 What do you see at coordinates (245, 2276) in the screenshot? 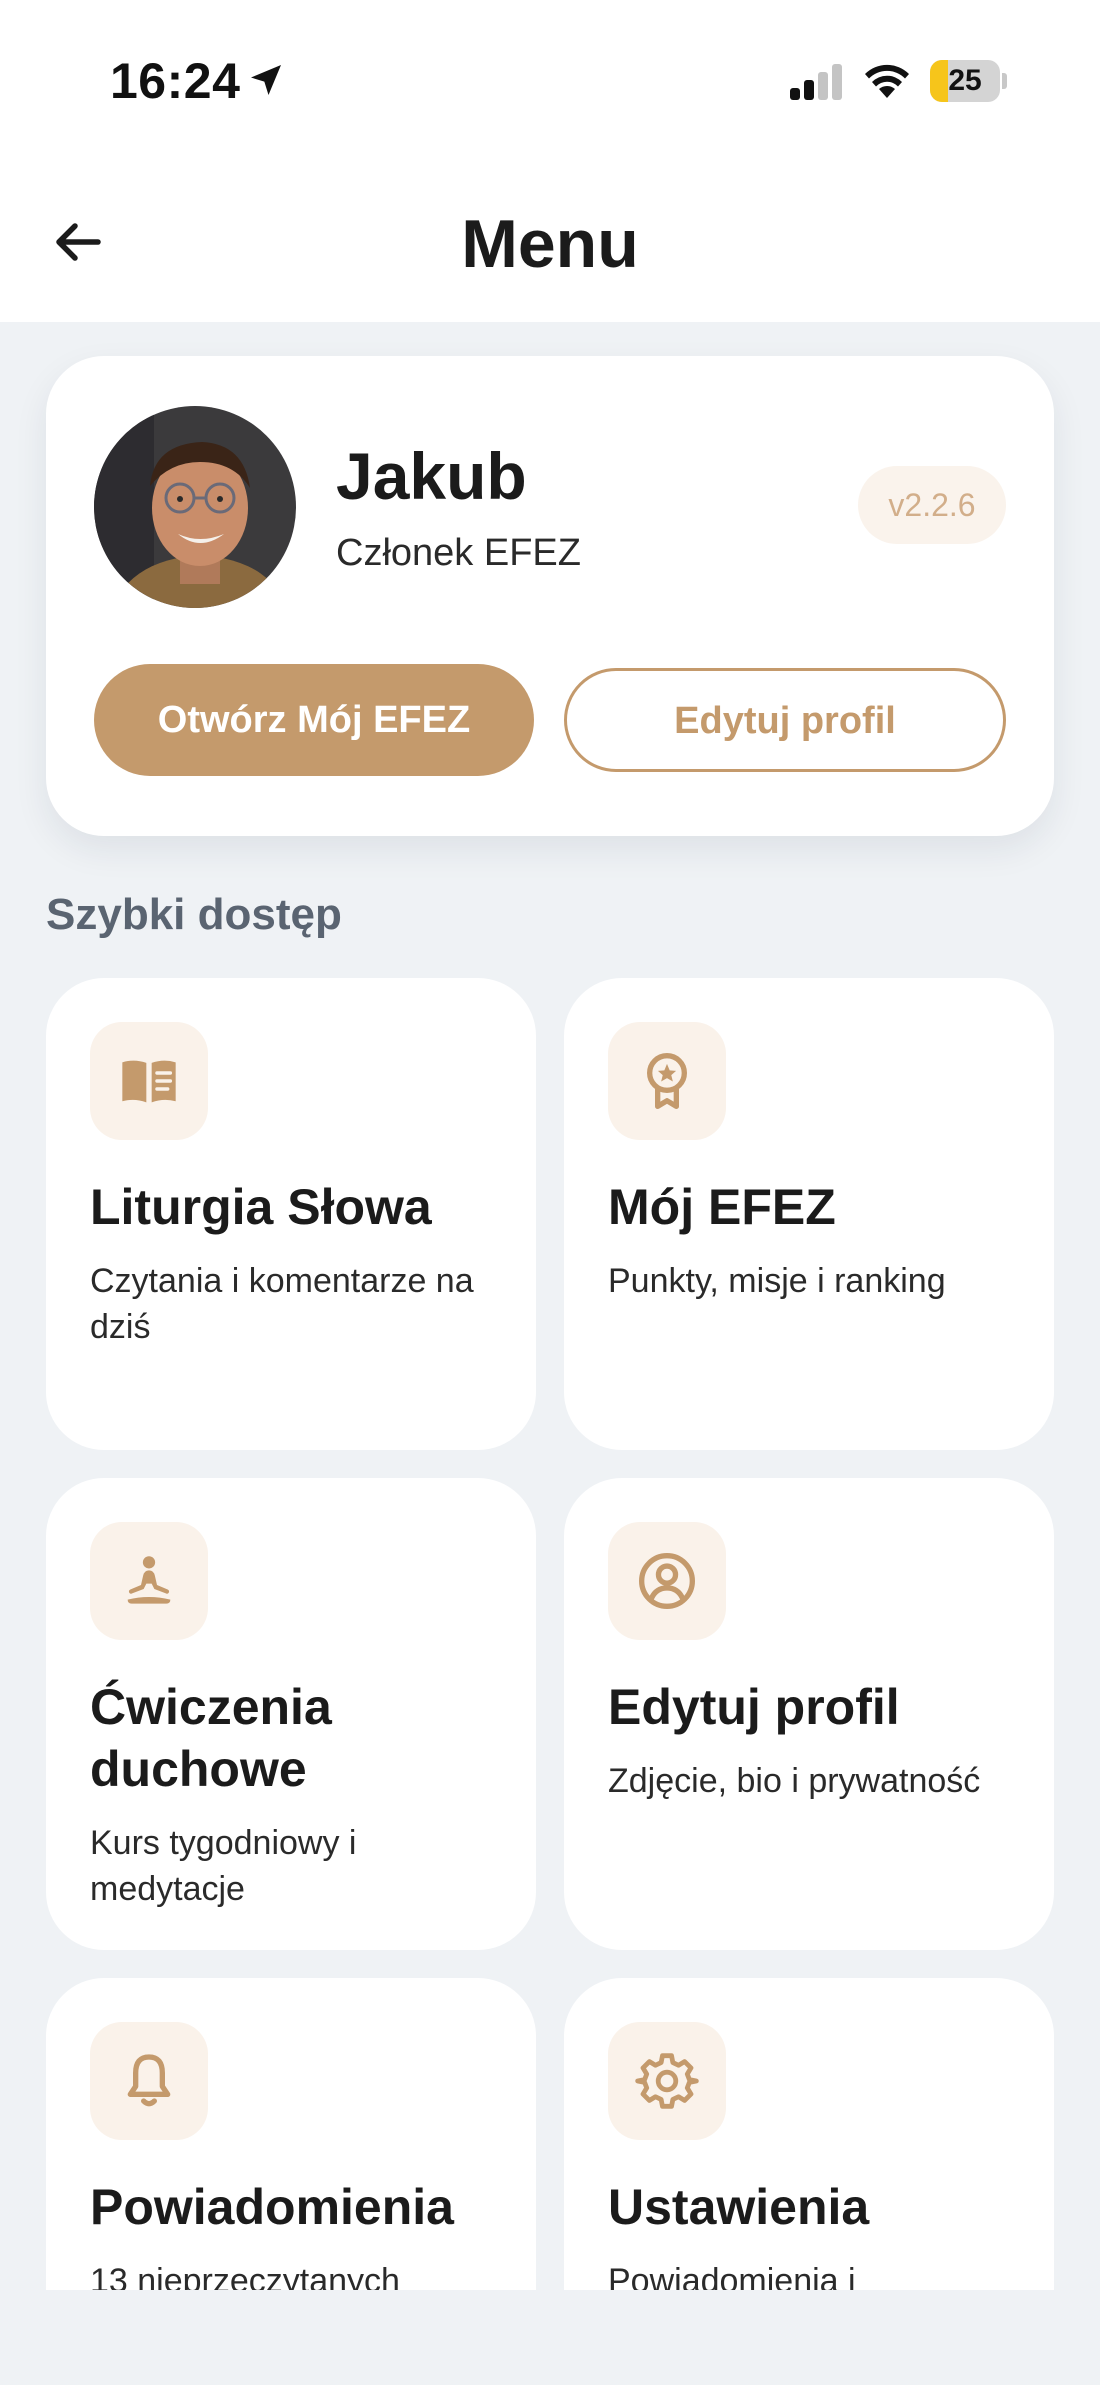
I see `tile-description: 13 nieprzeczytanych` at bounding box center [245, 2276].